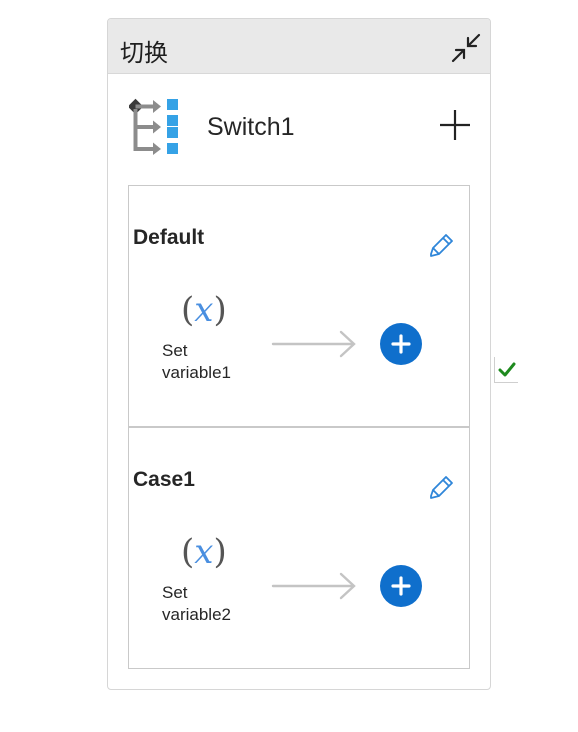  Describe the element at coordinates (164, 479) in the screenshot. I see `case-title: Case1` at that location.